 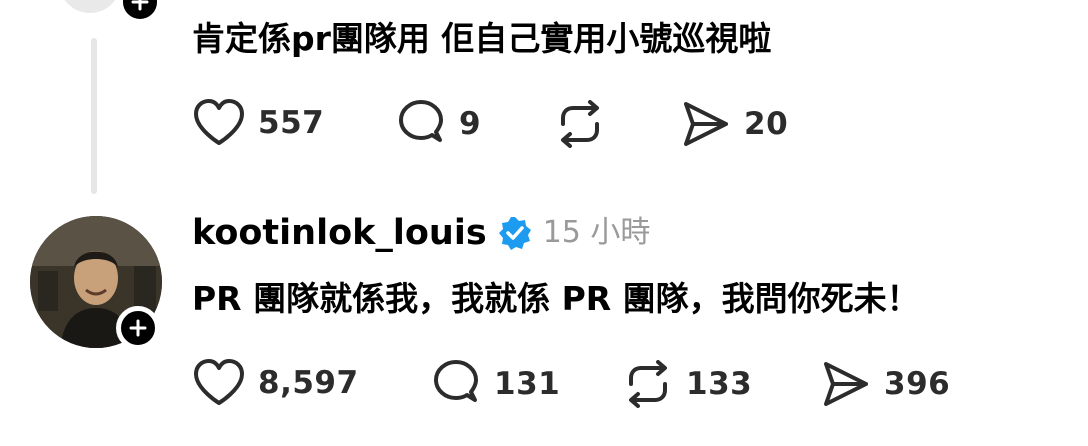 I want to click on repost-button, so click(x=586, y=124).